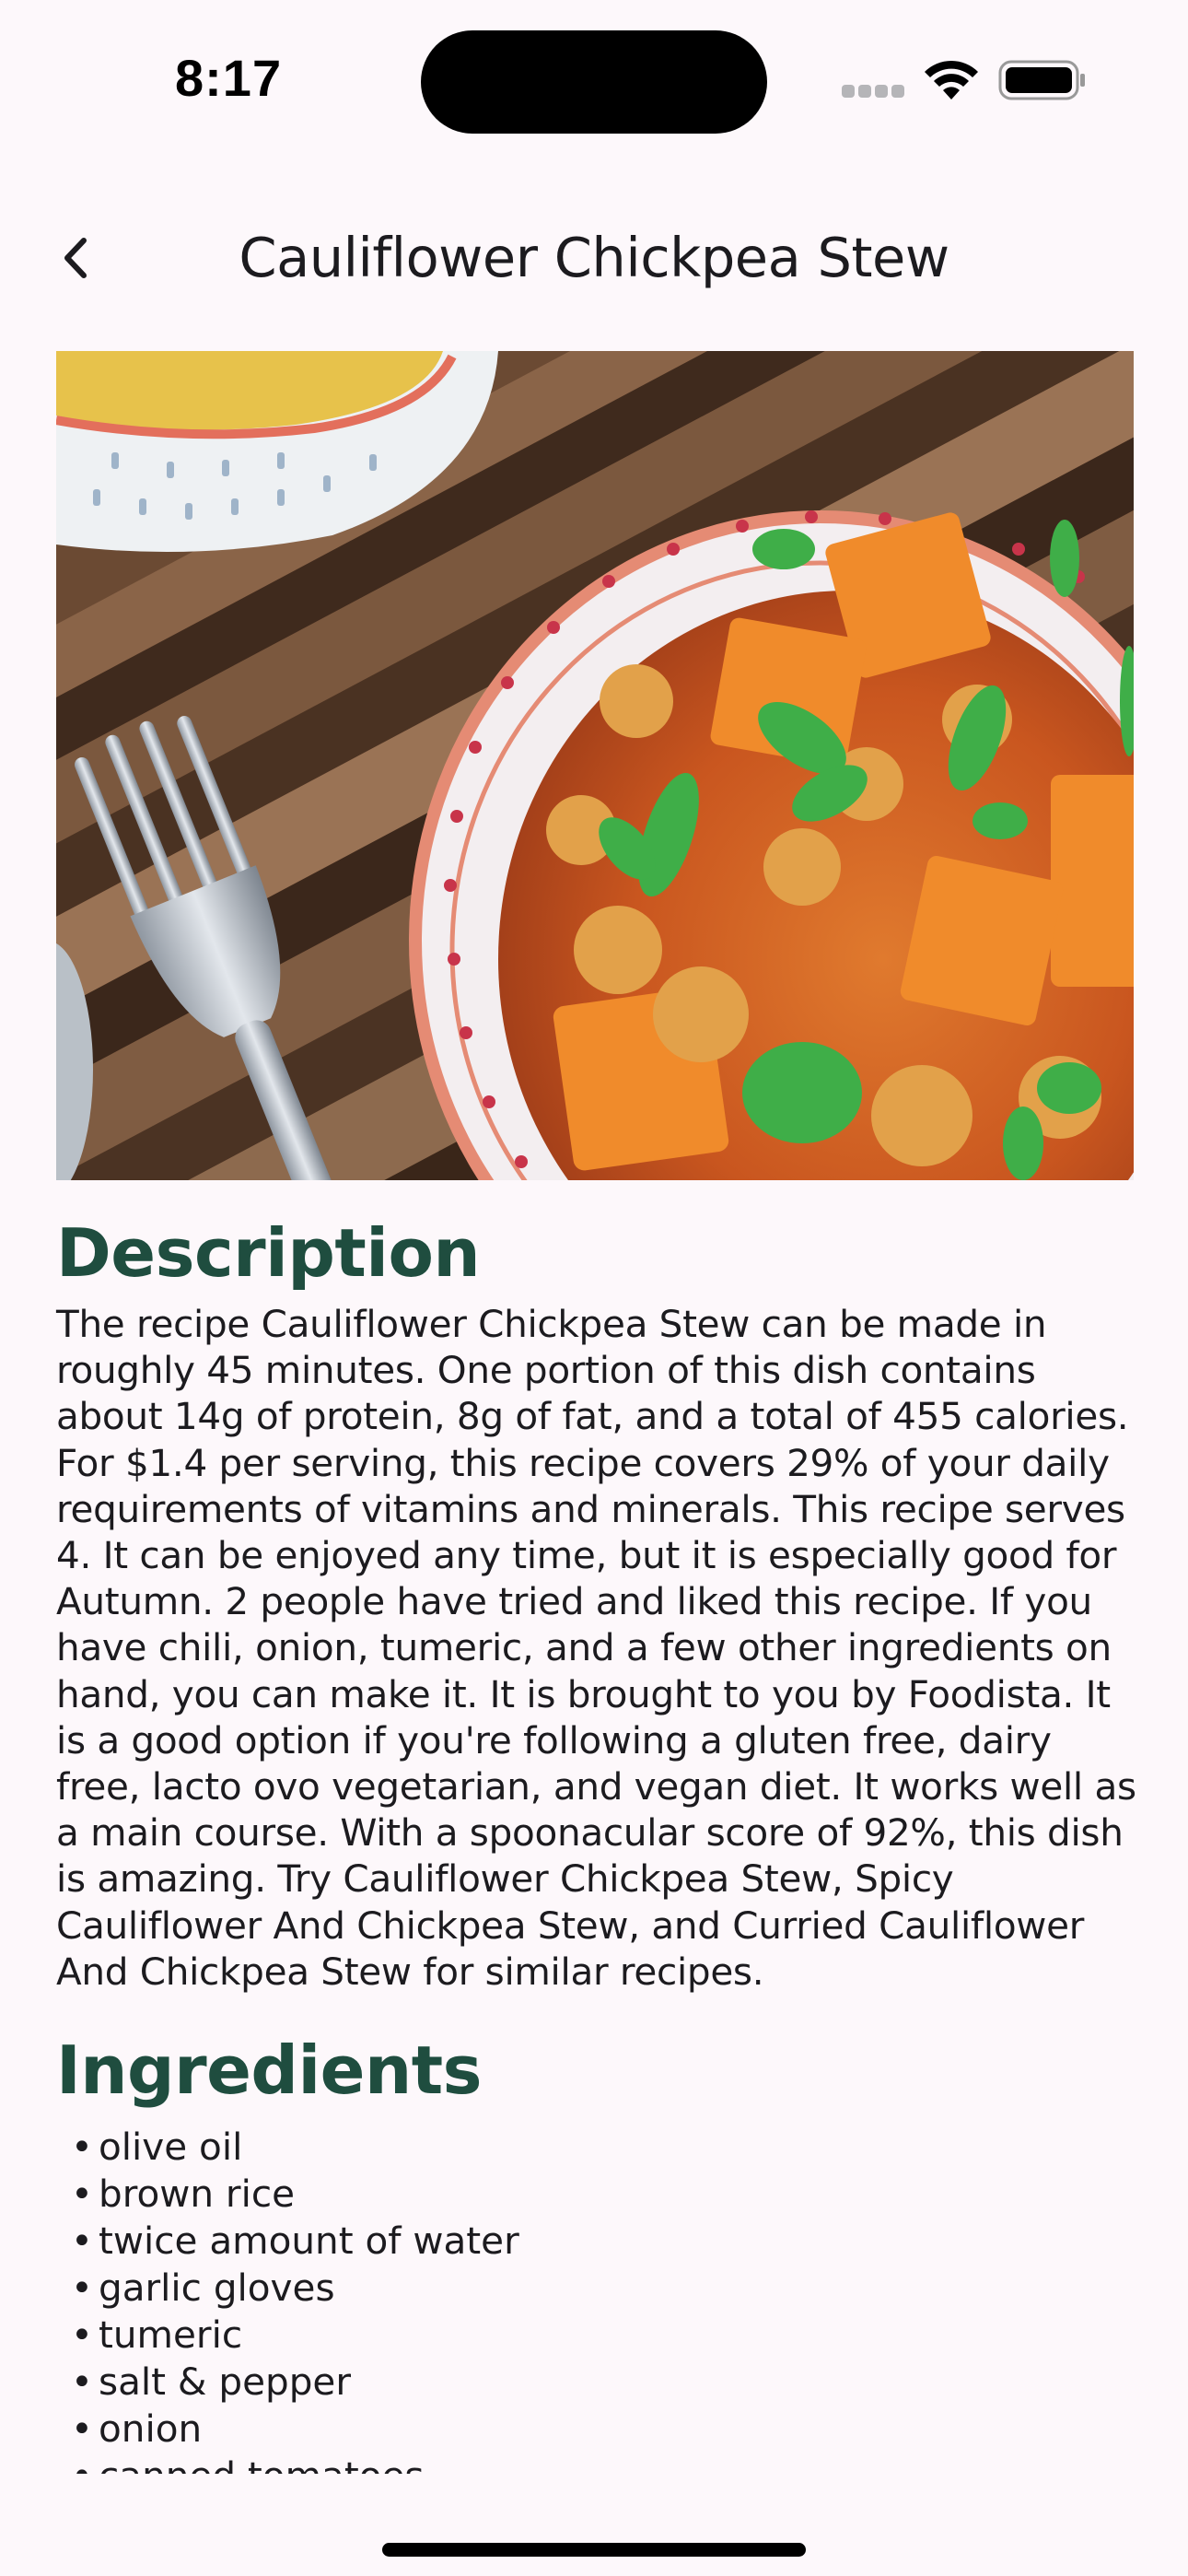 The height and width of the screenshot is (2576, 1188). Describe the element at coordinates (604, 2382) in the screenshot. I see `ingredient-item: • salt & pepper` at that location.